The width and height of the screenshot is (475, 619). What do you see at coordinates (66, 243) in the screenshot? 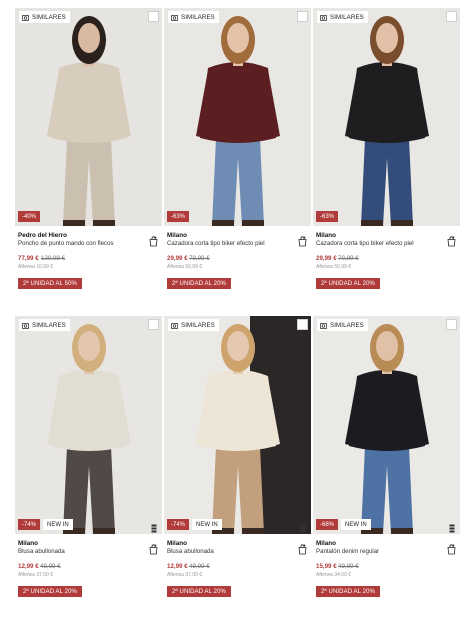
I see `product-name: Poncho de punto mando con flecos` at bounding box center [66, 243].